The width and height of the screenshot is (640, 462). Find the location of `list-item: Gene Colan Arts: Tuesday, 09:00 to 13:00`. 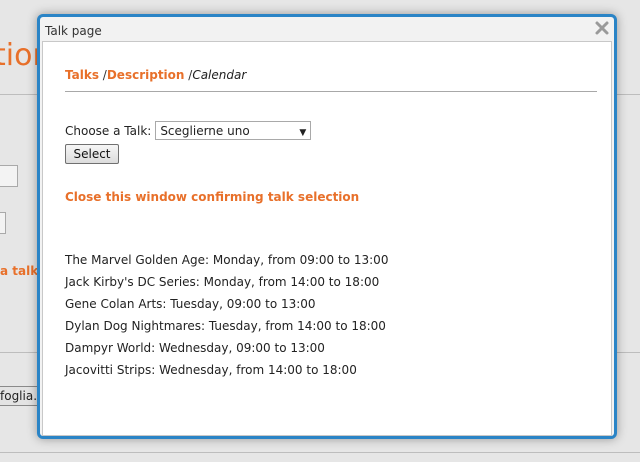

list-item: Gene Colan Arts: Tuesday, 09:00 to 13:00 is located at coordinates (190, 304).